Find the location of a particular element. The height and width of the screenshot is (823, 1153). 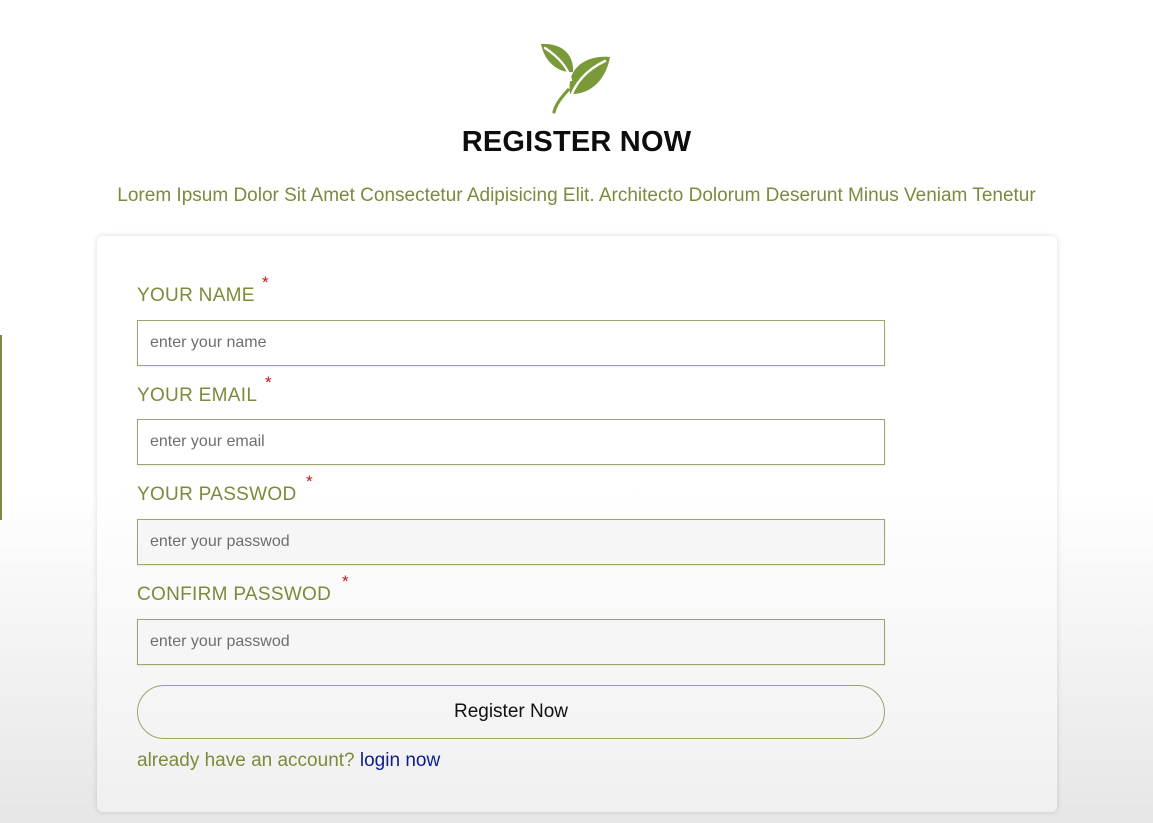

password-input is located at coordinates (511, 542).